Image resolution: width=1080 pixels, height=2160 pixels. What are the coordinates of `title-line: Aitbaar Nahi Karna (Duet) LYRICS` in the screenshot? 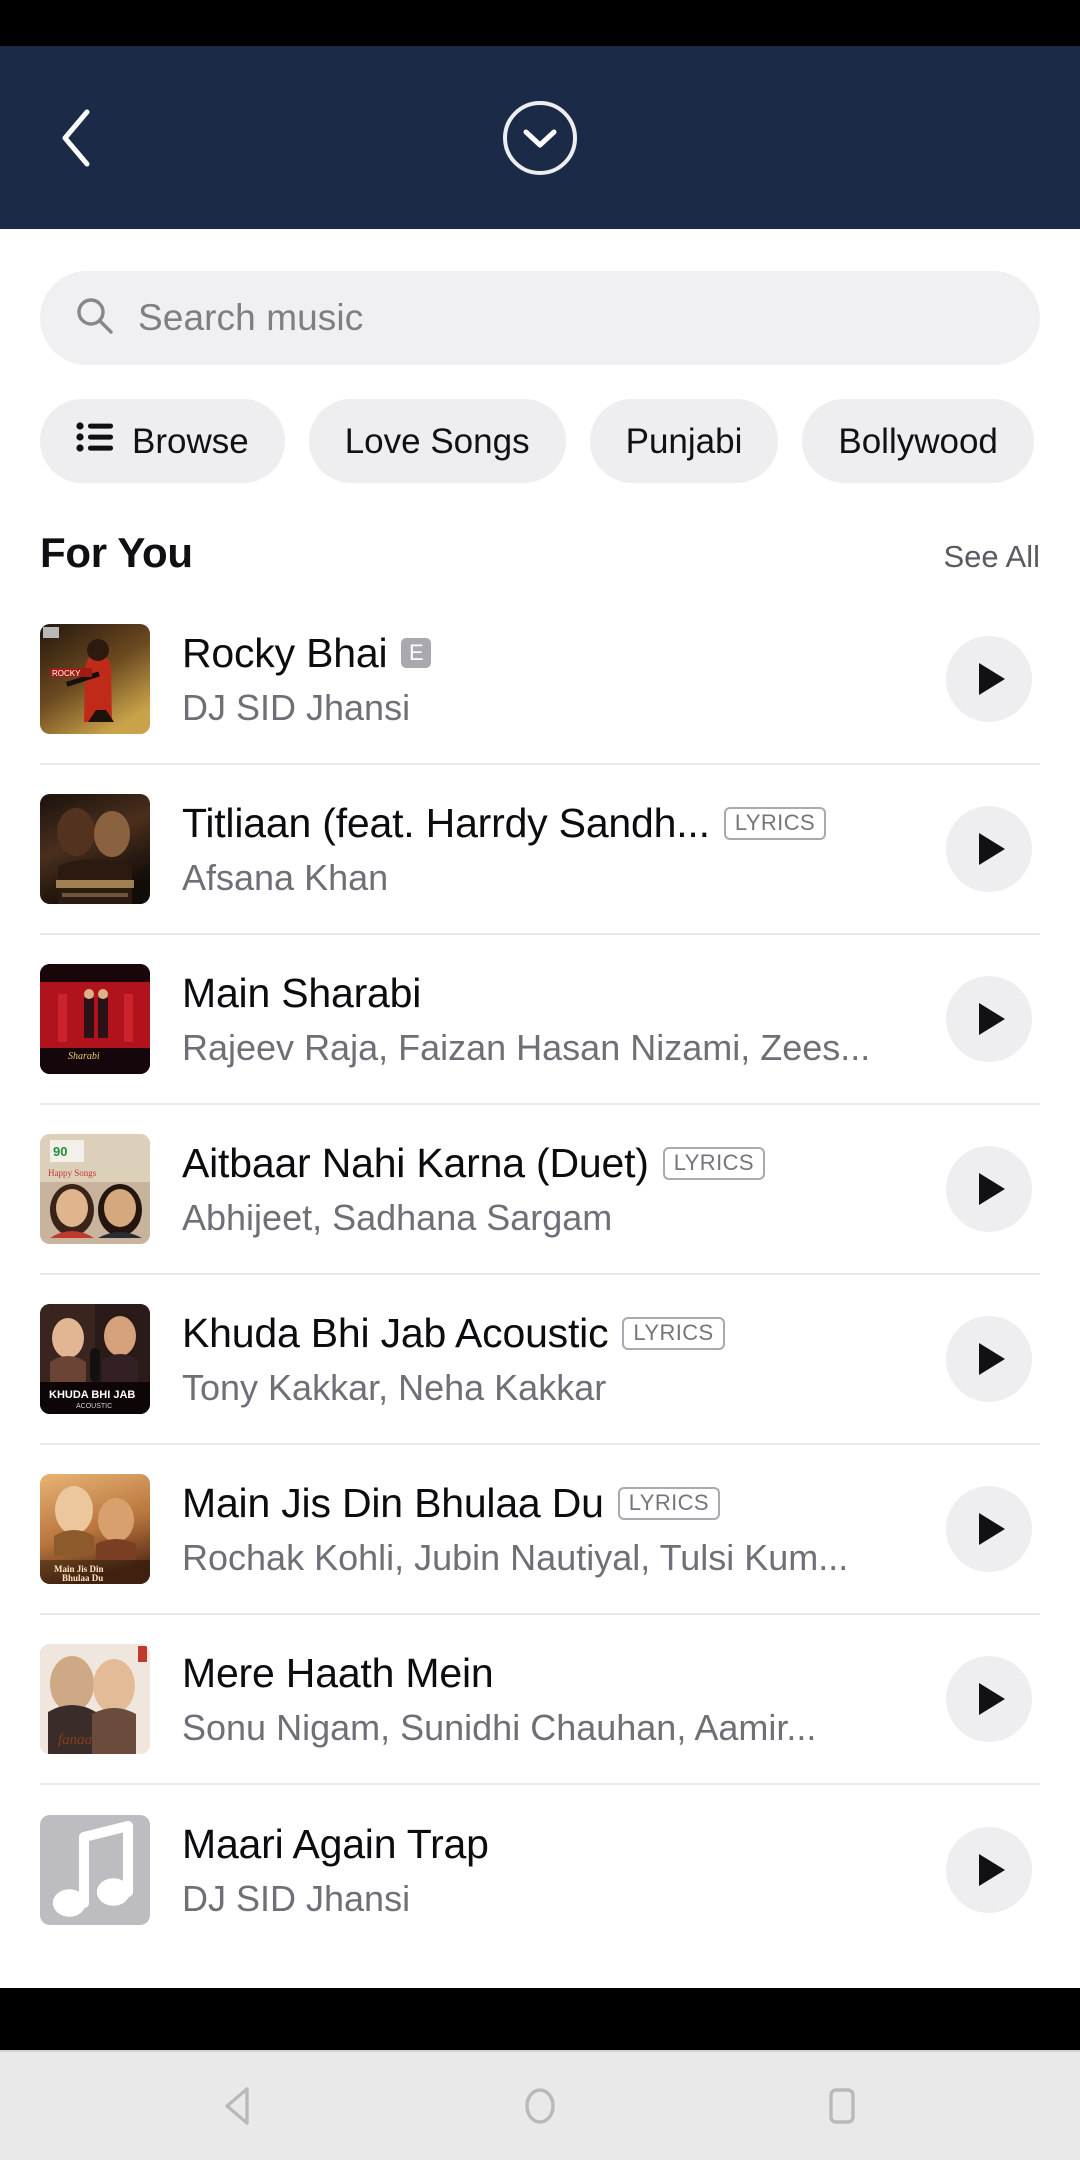 It's located at (554, 1163).